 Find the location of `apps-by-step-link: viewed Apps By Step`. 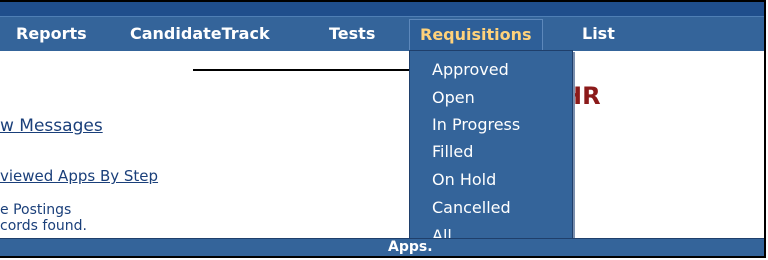

apps-by-step-link: viewed Apps By Step is located at coordinates (79, 176).